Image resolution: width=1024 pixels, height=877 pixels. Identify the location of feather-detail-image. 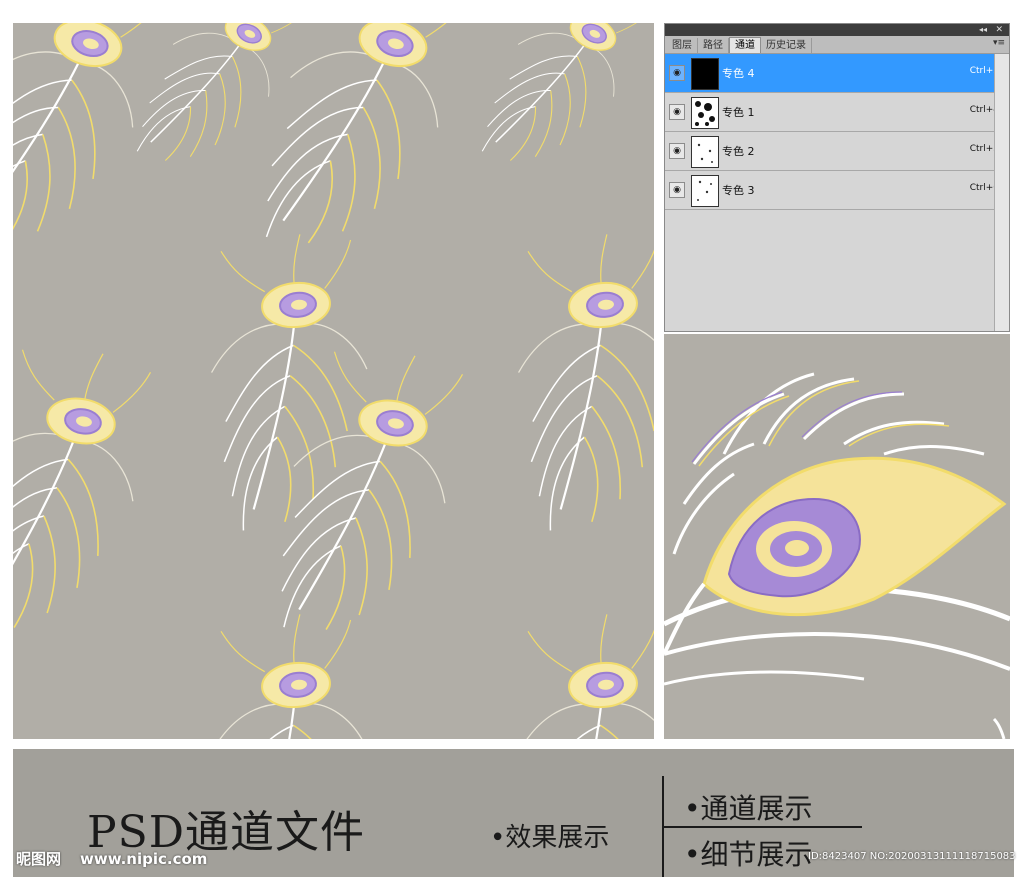
(837, 555).